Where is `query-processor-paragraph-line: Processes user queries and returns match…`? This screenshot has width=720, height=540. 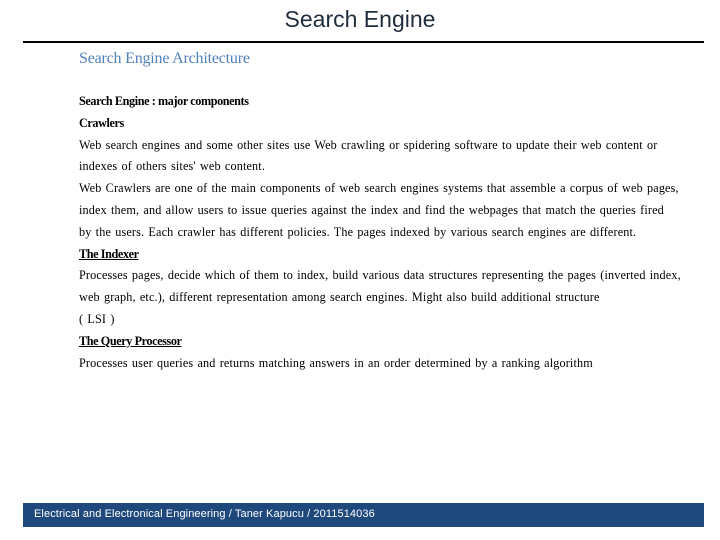
query-processor-paragraph-line: Processes user queries and returns match… is located at coordinates (336, 362).